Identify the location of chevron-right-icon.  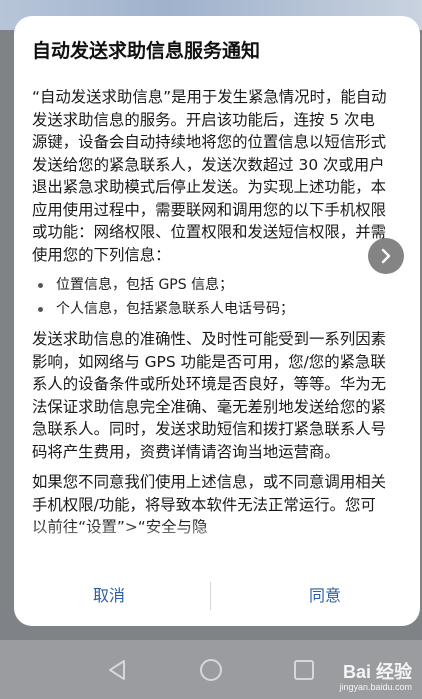
(386, 256).